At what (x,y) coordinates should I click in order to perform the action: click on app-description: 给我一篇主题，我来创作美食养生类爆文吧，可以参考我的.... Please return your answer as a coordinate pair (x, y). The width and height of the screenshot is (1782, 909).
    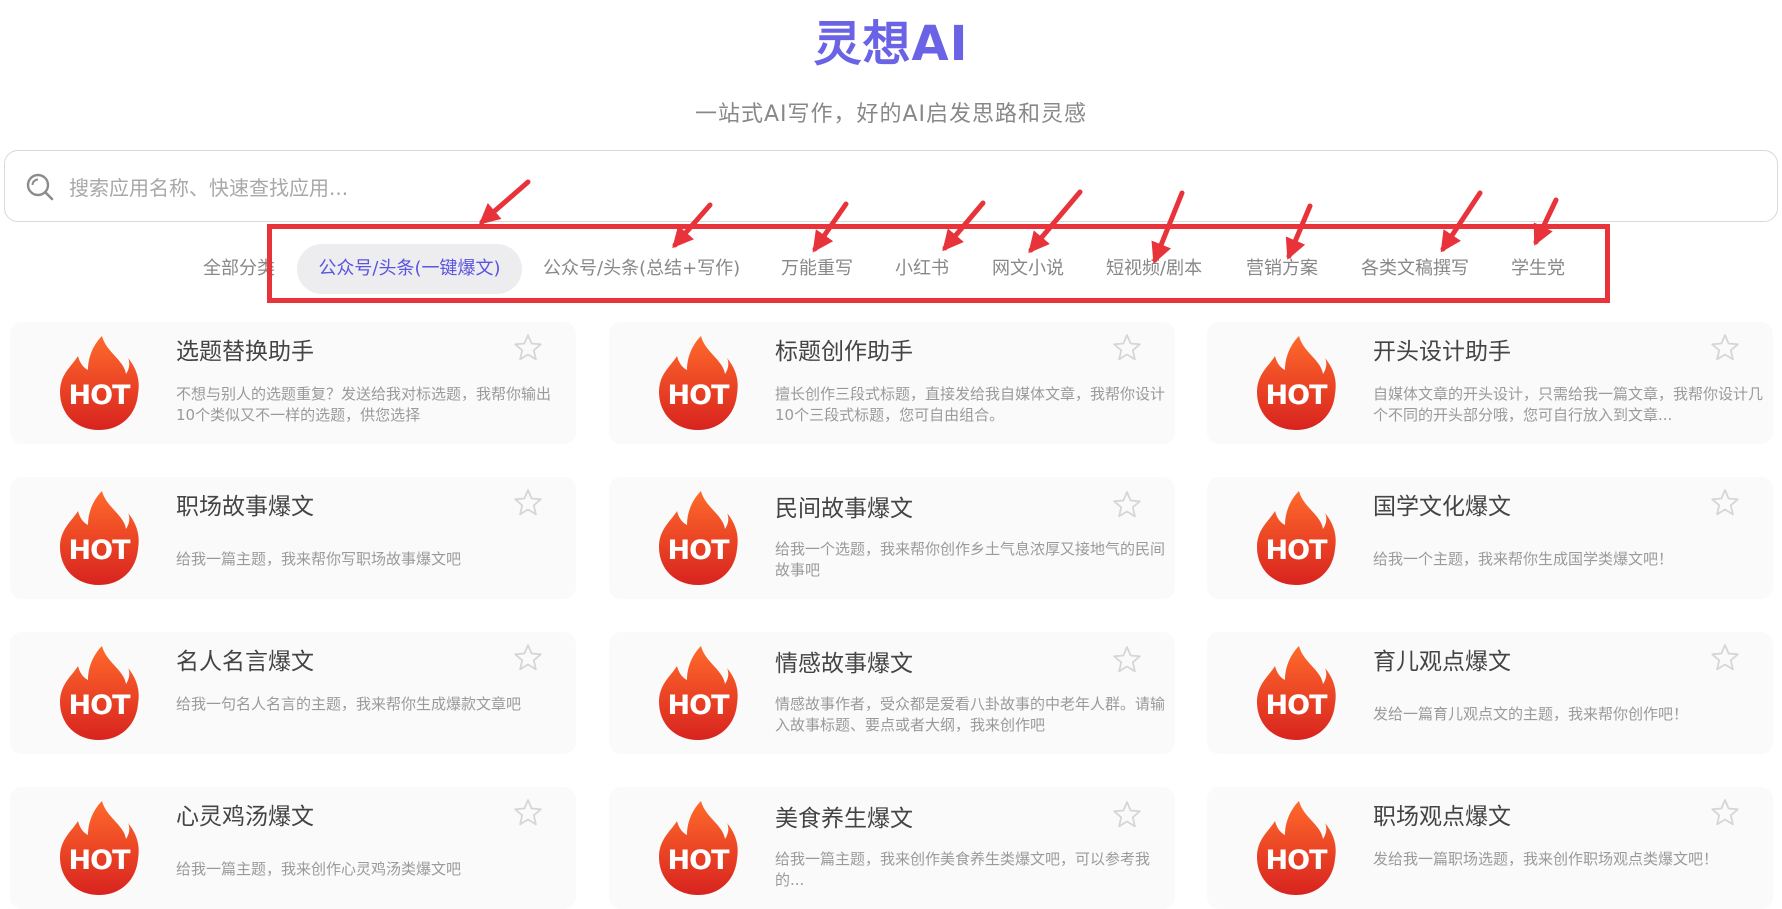
    Looking at the image, I should click on (963, 869).